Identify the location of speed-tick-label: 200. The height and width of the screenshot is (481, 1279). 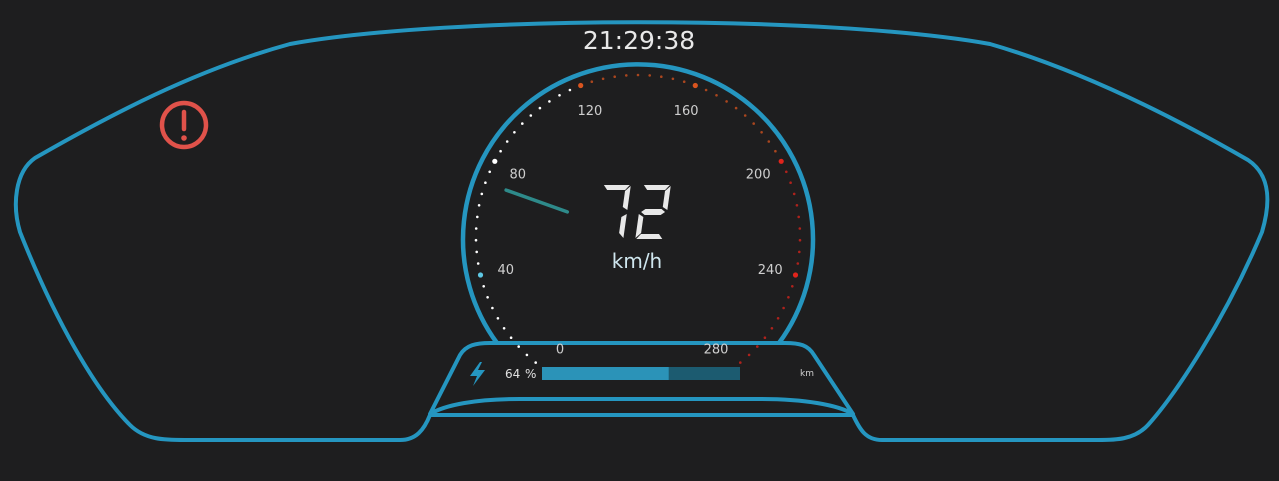
(758, 175).